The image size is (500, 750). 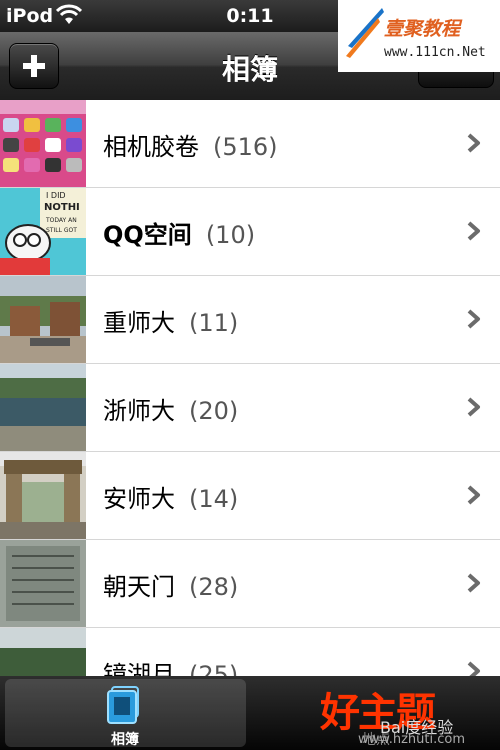 What do you see at coordinates (214, 587) in the screenshot?
I see `album-count: (28)` at bounding box center [214, 587].